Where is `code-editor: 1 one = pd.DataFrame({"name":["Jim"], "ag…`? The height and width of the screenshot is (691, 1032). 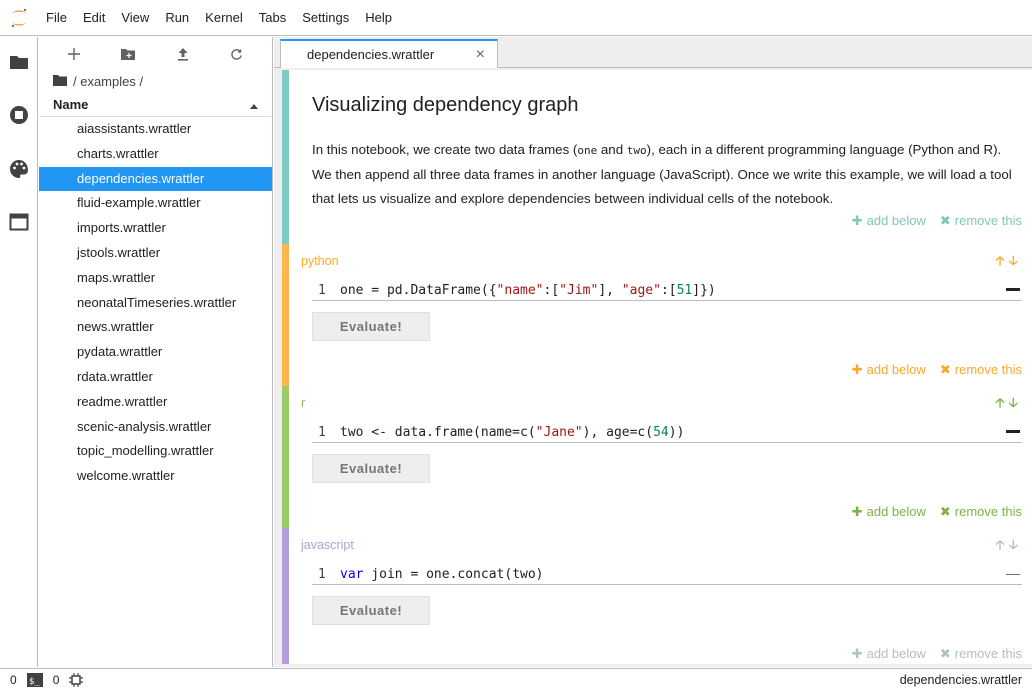 code-editor: 1 one = pd.DataFrame({"name":["Jim"], "ag… is located at coordinates (667, 291).